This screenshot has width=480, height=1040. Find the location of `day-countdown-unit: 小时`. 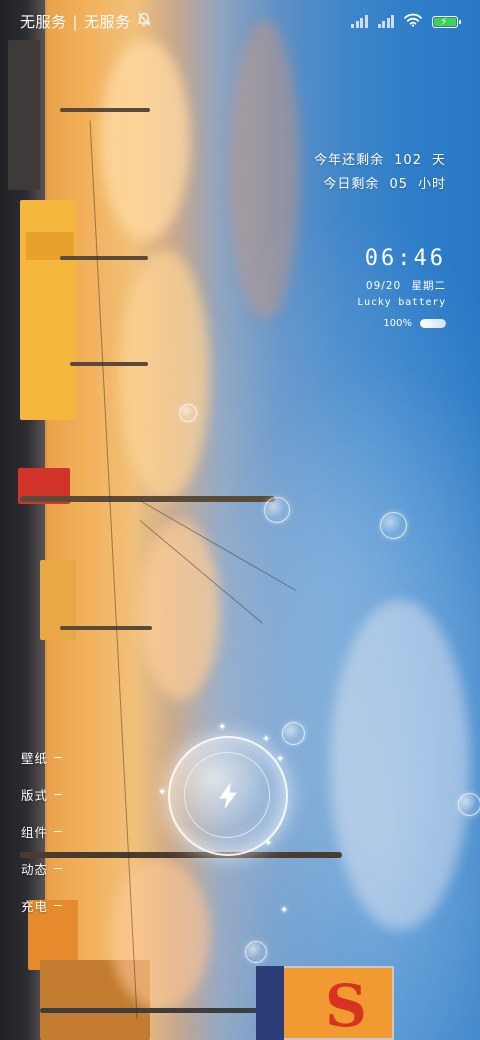

day-countdown-unit: 小时 is located at coordinates (431, 184).